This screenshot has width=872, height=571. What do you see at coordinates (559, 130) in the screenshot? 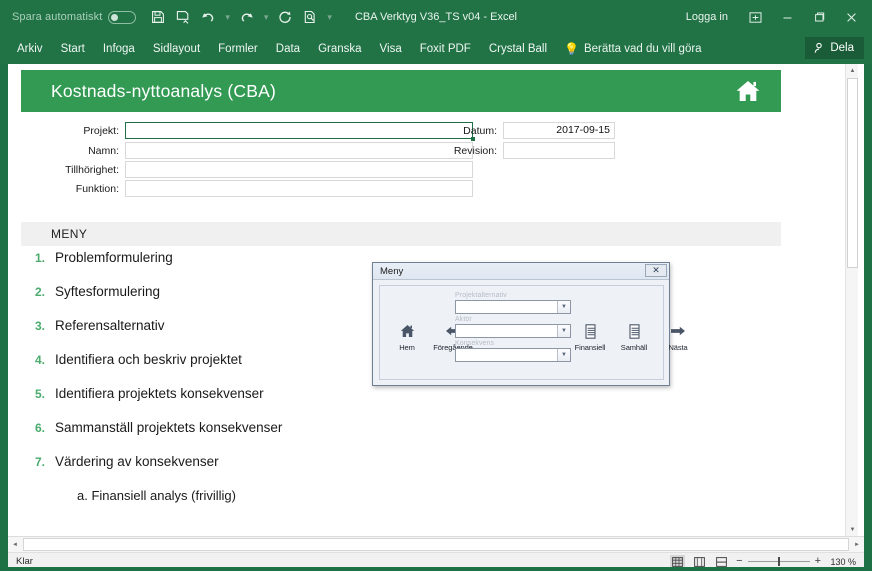
I see `input-datum: 2017-09-15` at bounding box center [559, 130].